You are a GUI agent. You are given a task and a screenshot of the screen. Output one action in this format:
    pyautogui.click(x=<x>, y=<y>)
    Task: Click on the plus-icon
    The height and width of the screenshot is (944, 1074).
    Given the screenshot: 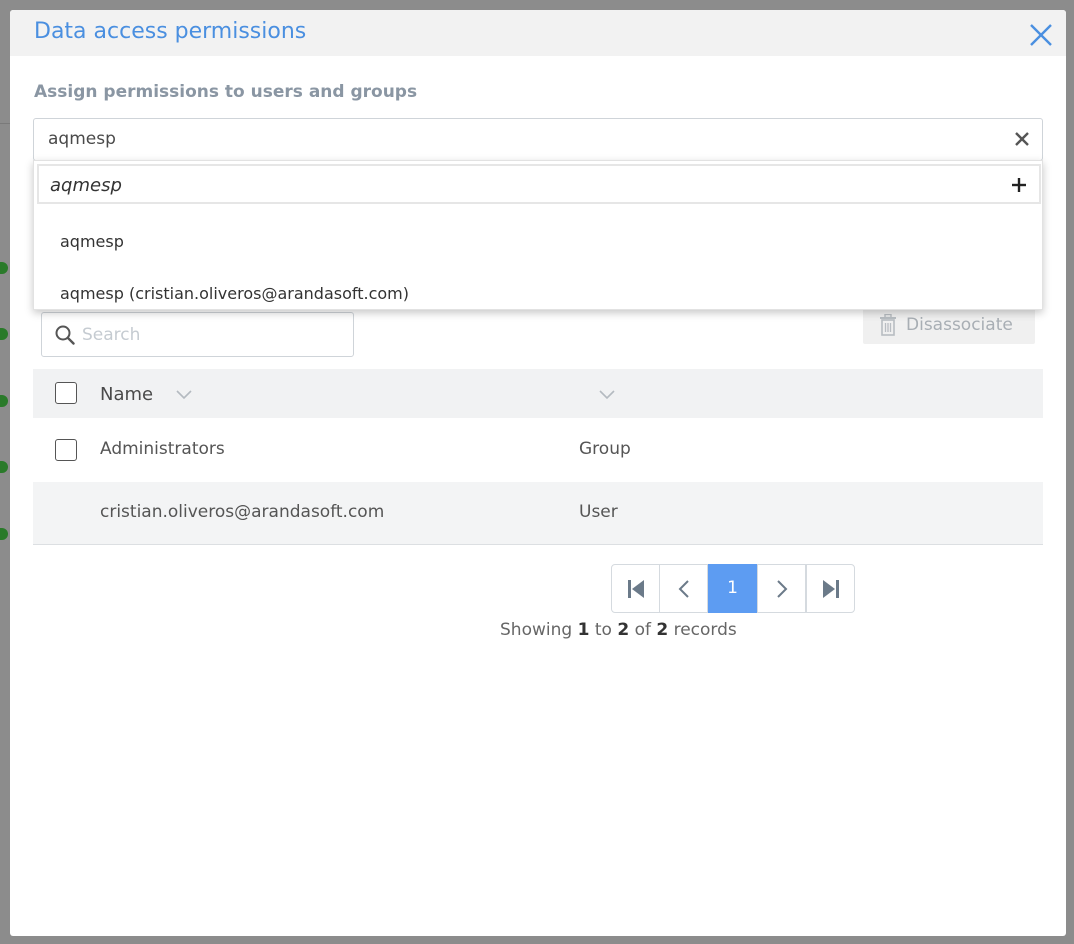 What is the action you would take?
    pyautogui.click(x=1019, y=185)
    